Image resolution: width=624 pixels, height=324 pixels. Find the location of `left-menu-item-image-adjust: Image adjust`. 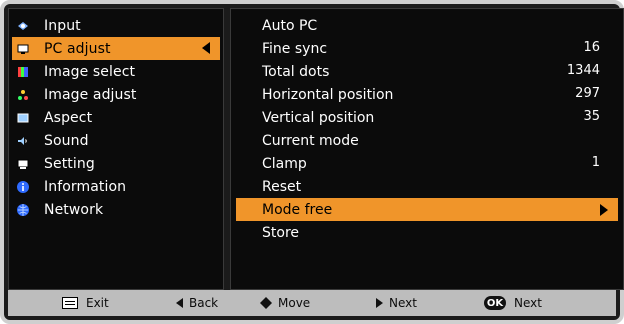

left-menu-item-image-adjust: Image adjust is located at coordinates (116, 94).